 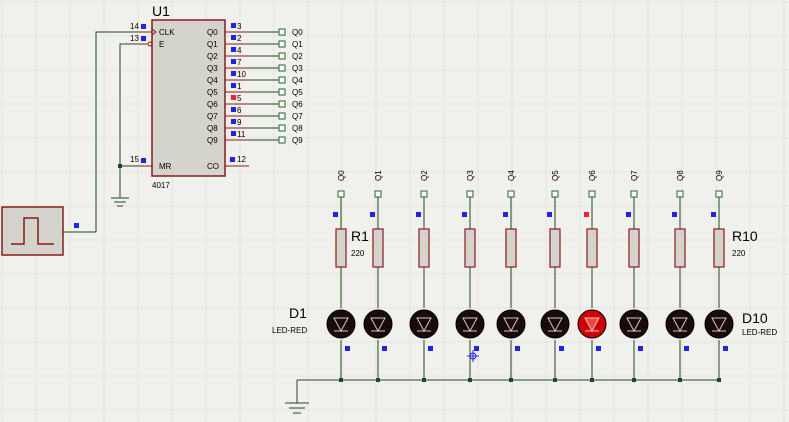 I want to click on net-label: Q7, so click(x=297, y=116).